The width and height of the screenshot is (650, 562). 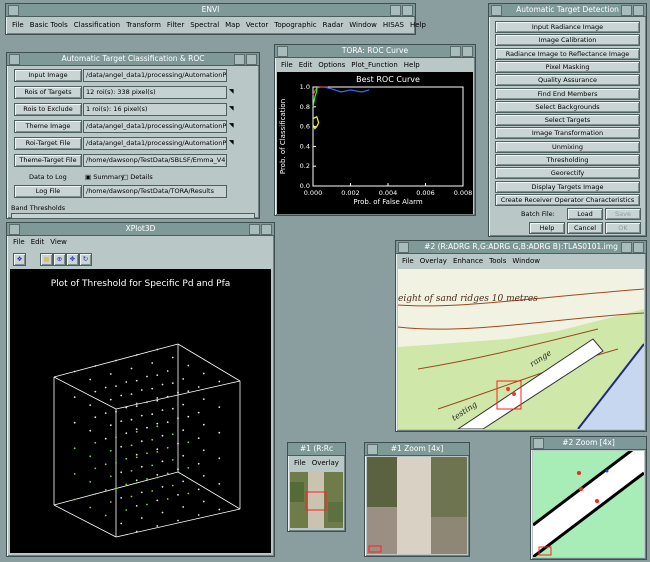 I want to click on menu-plot-function: Plot_Function, so click(x=374, y=65).